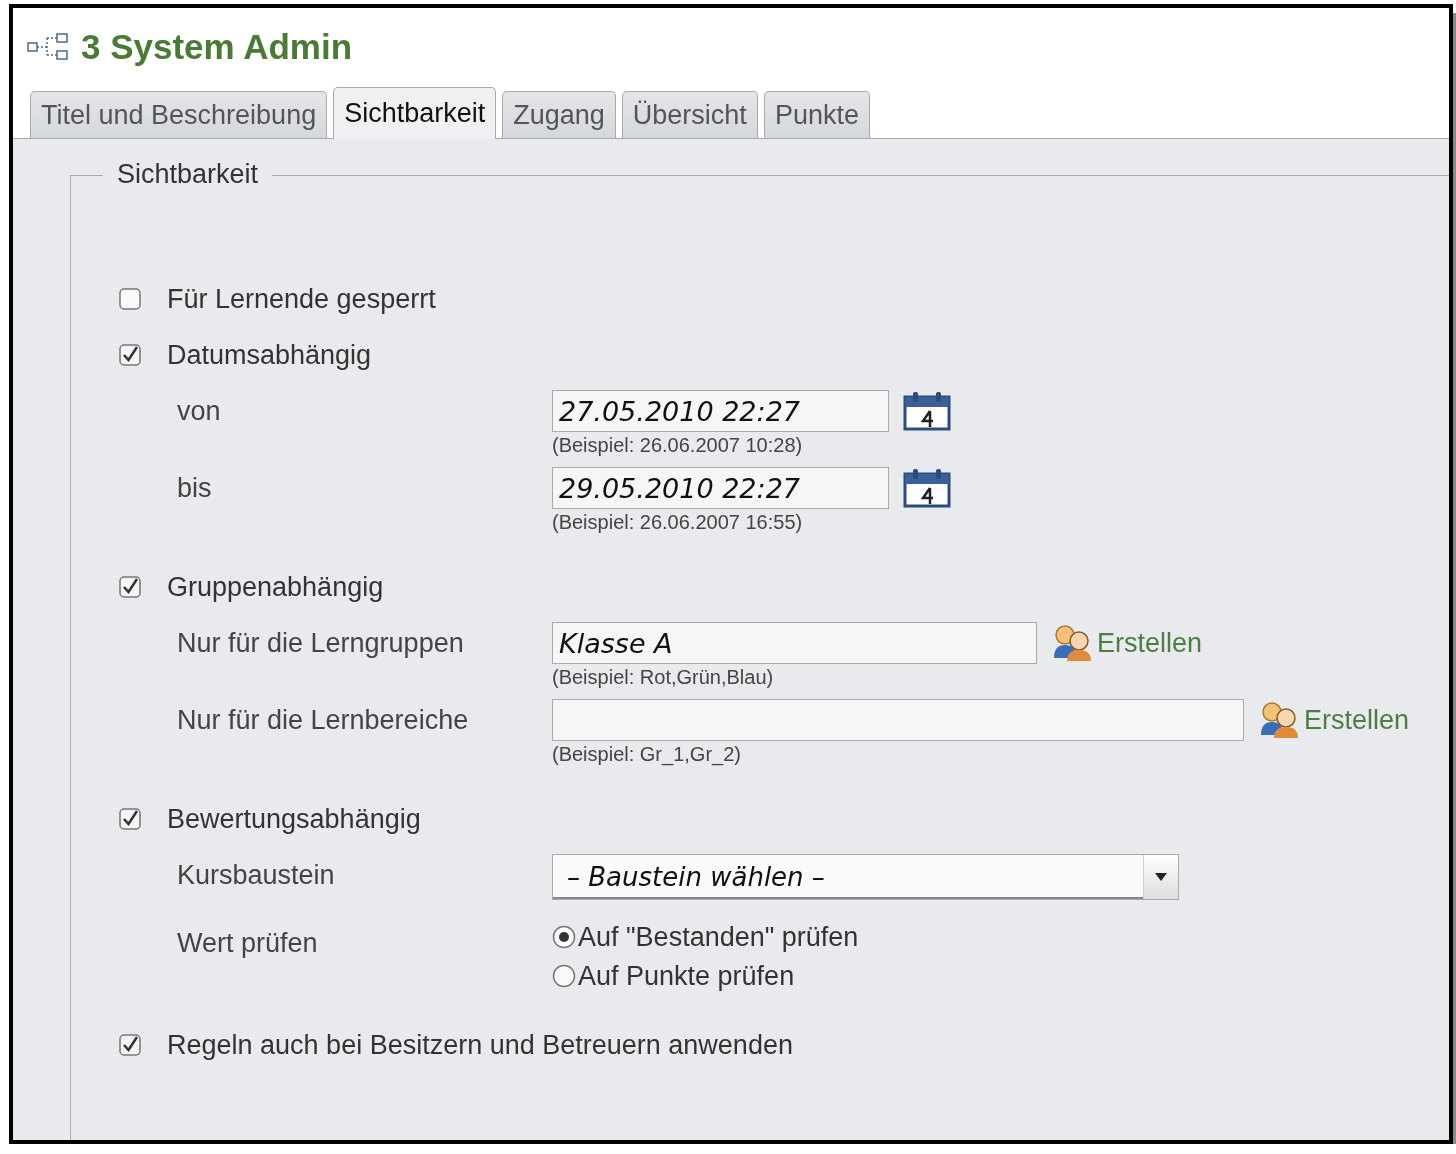  What do you see at coordinates (816, 114) in the screenshot?
I see `tab: Punkte` at bounding box center [816, 114].